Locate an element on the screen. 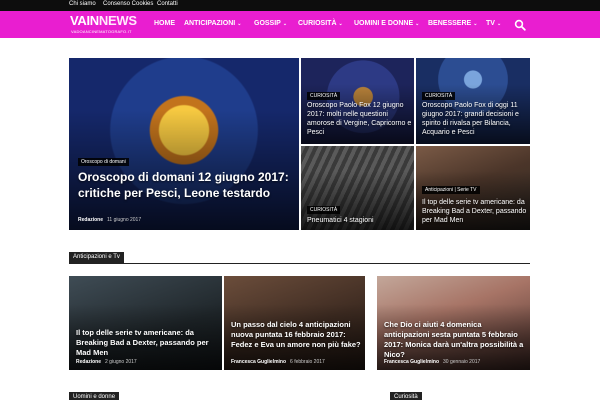 Image resolution: width=600 pixels, height=400 pixels. article-date: 11 giugno 2017 is located at coordinates (124, 220).